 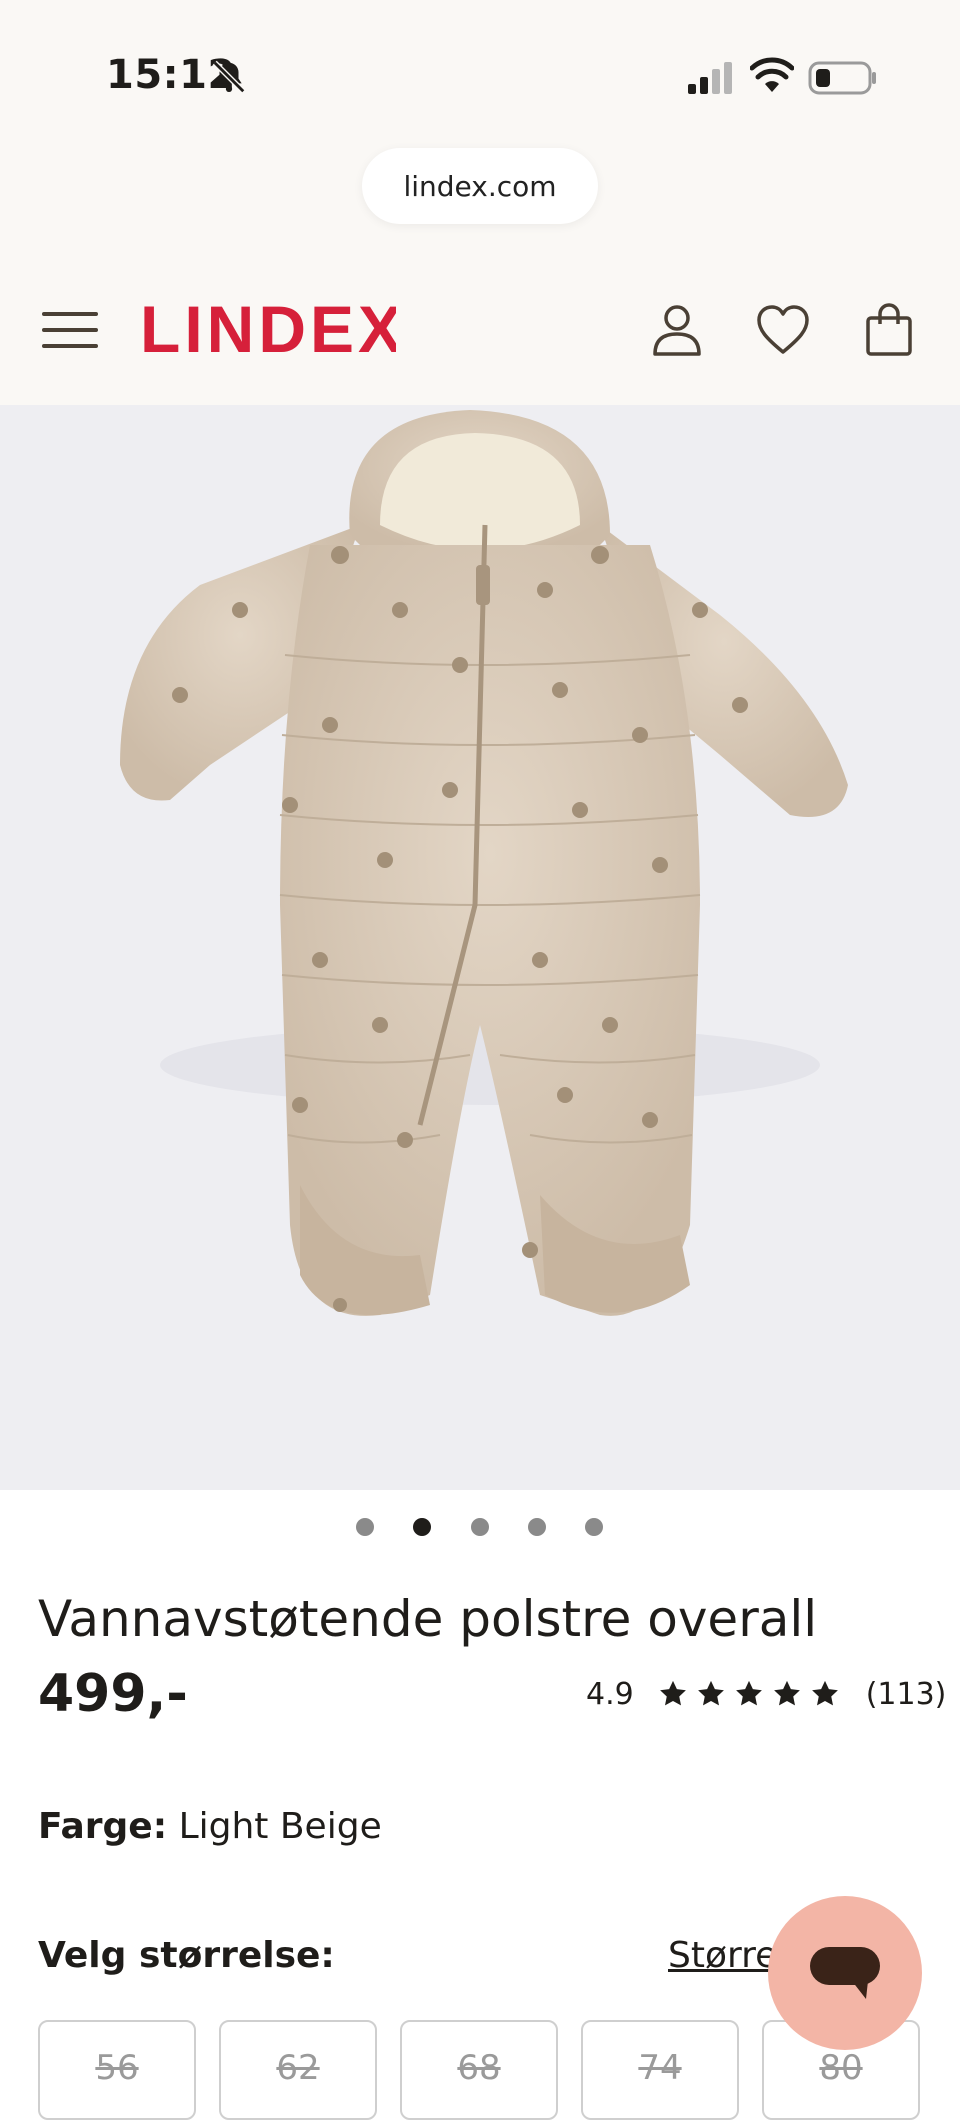 I want to click on account-icon, so click(x=677, y=330).